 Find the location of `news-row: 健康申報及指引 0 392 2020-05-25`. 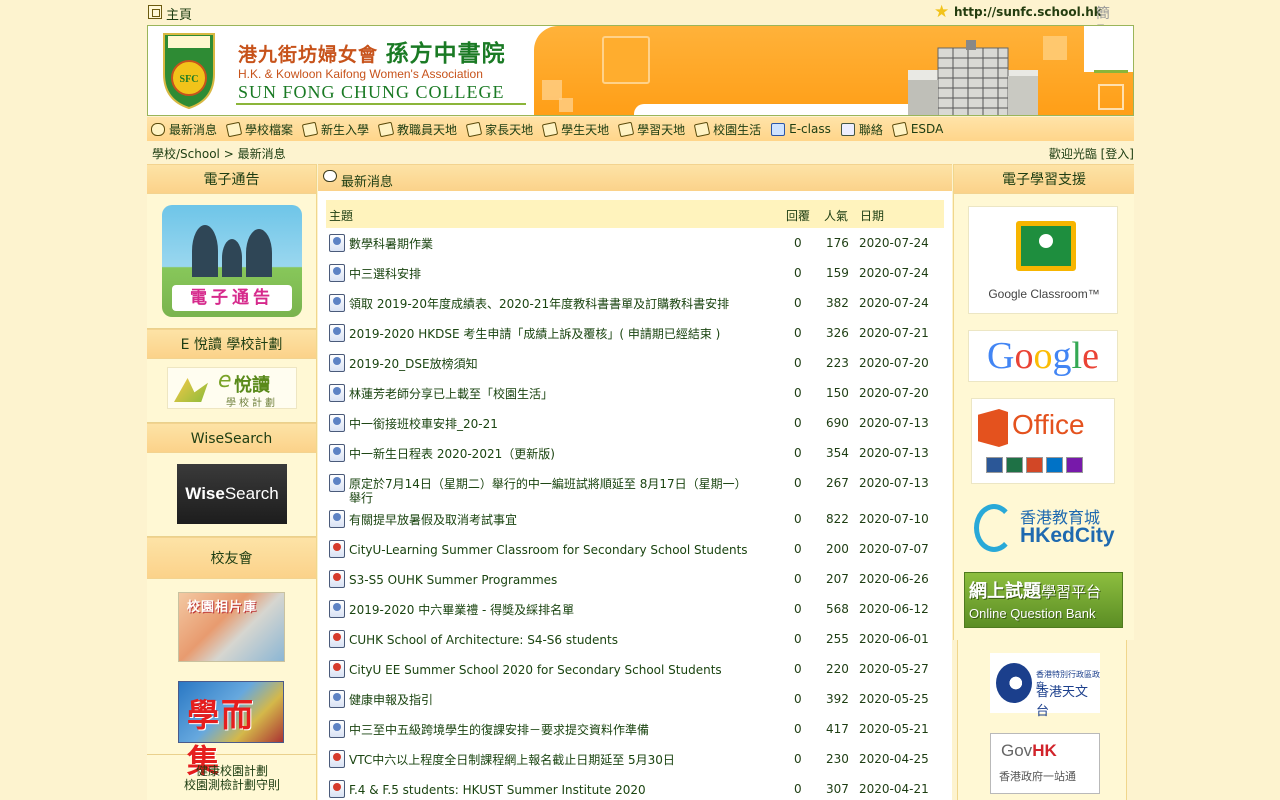

news-row: 健康申報及指引 0 392 2020-05-25 is located at coordinates (635, 701).